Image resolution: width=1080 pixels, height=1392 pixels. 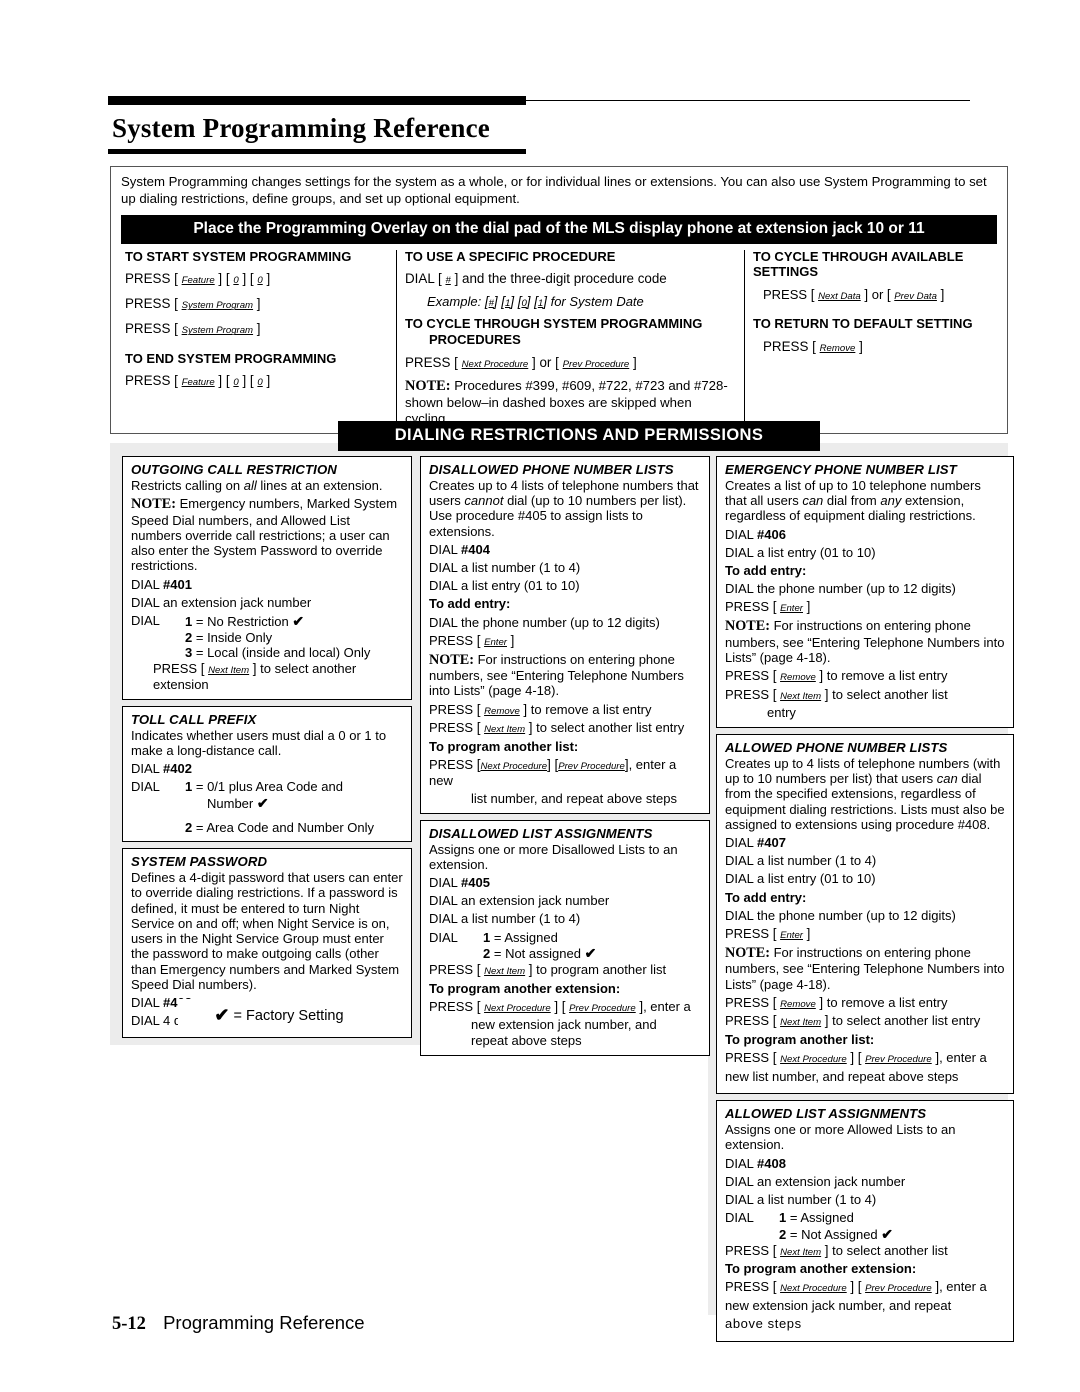 What do you see at coordinates (839, 296) in the screenshot?
I see `key-next-data: Next Data` at bounding box center [839, 296].